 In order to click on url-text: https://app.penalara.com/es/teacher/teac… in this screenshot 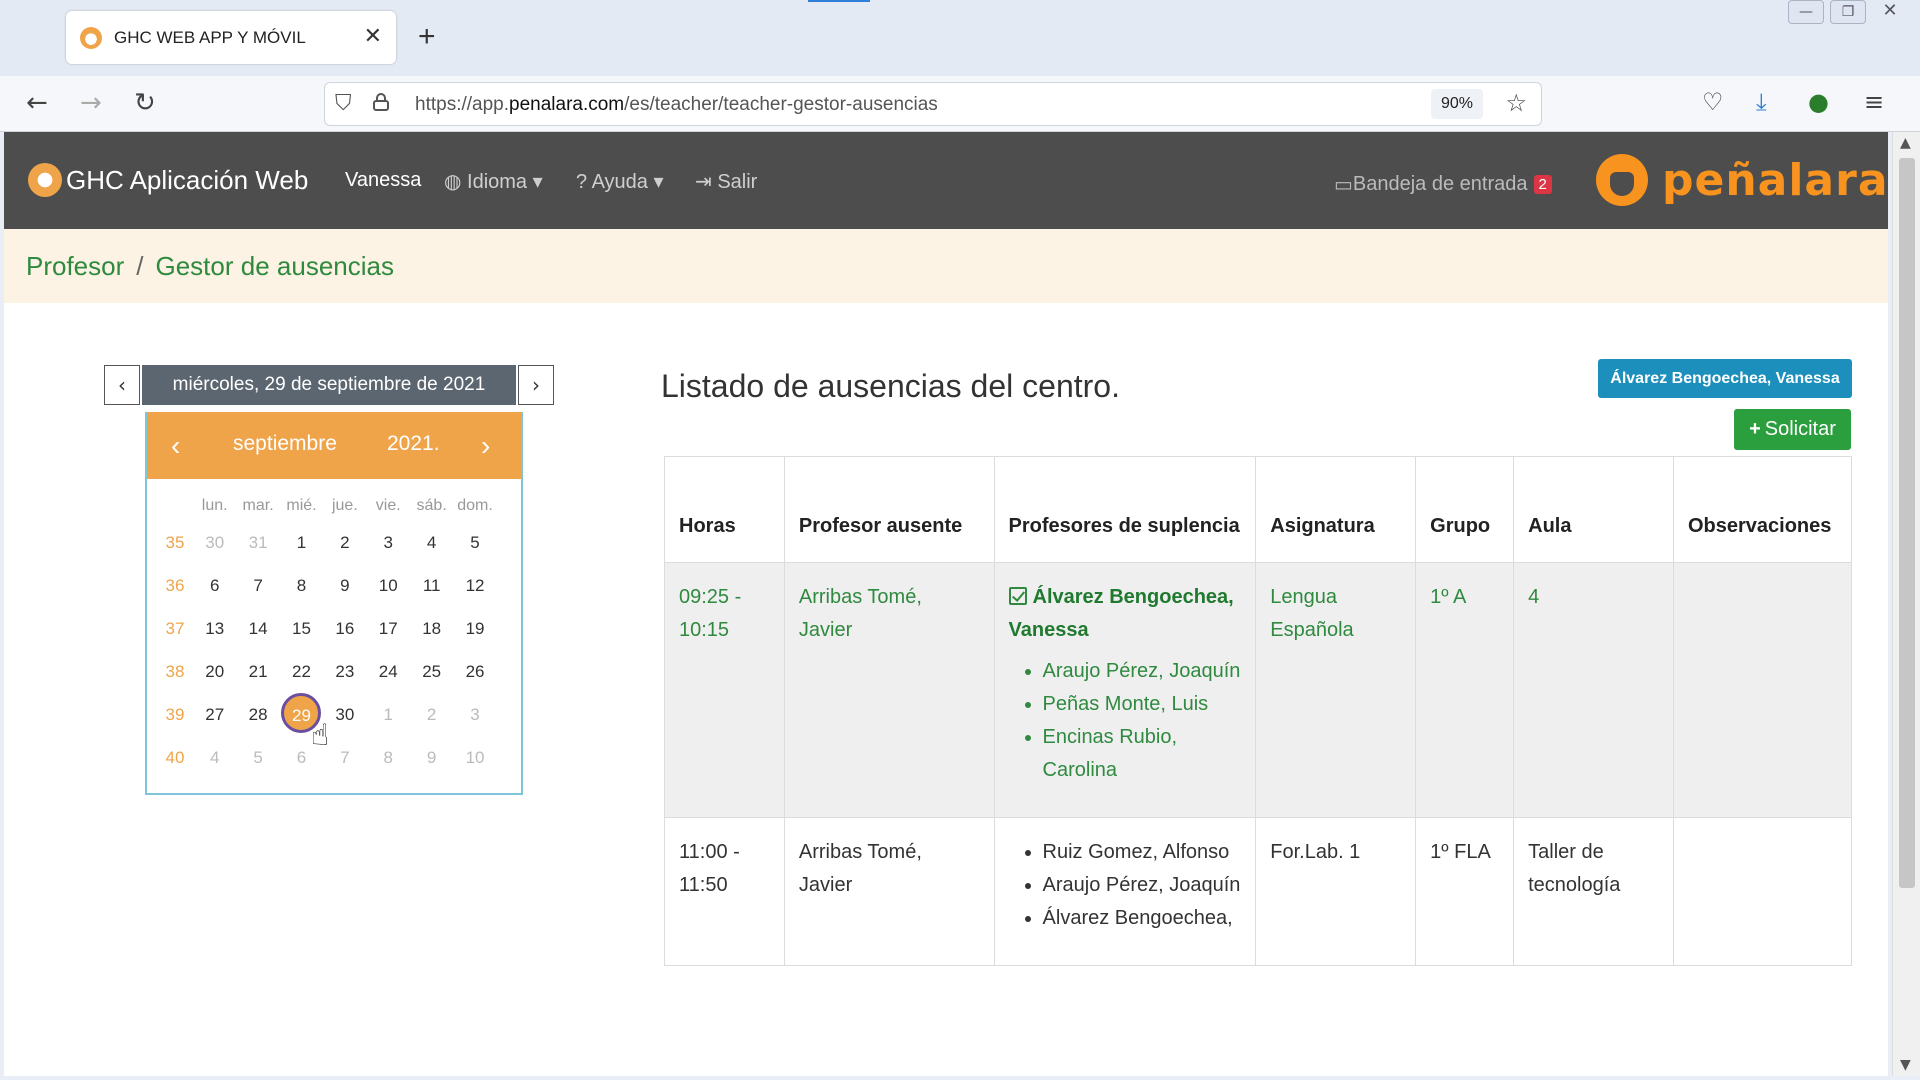, I will do `click(676, 105)`.